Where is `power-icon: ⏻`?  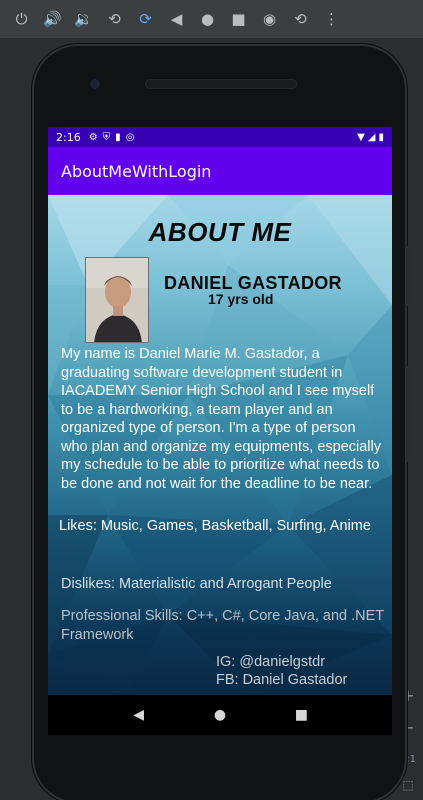
power-icon: ⏻ is located at coordinates (21, 19).